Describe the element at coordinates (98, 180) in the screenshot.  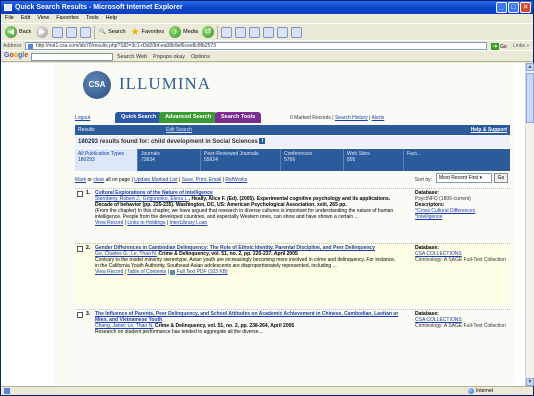
I see `clear-all-link: clear` at that location.